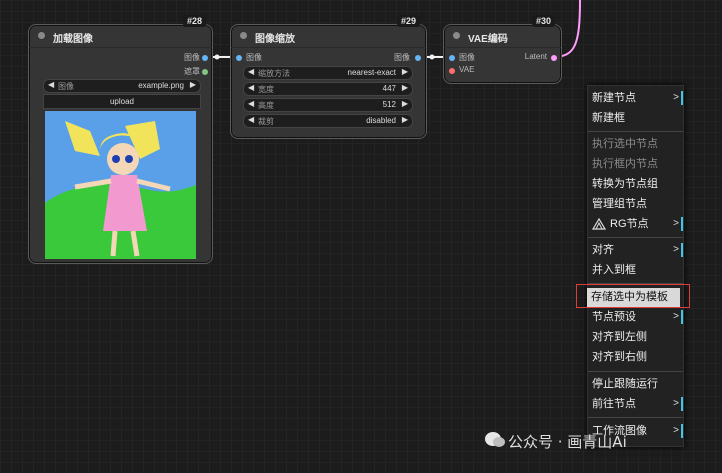 The width and height of the screenshot is (722, 473). What do you see at coordinates (381, 120) in the screenshot?
I see `widget-value: disabled` at bounding box center [381, 120].